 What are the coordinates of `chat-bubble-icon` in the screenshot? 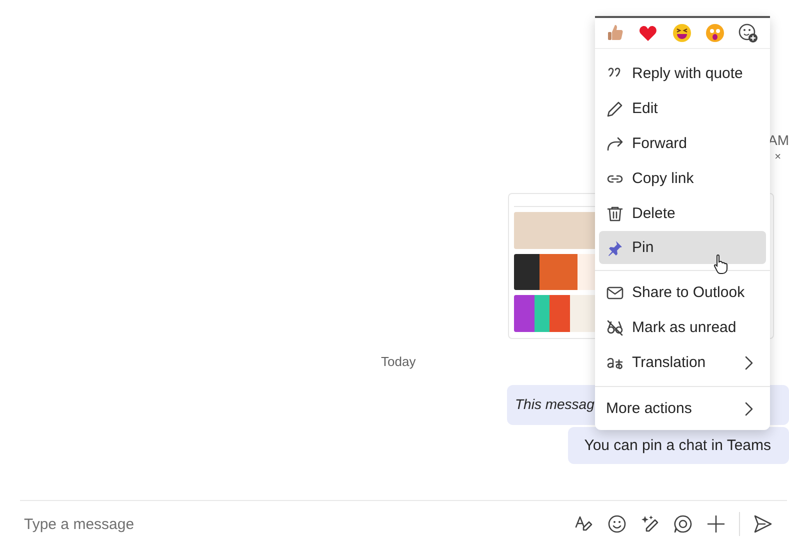 It's located at (683, 524).